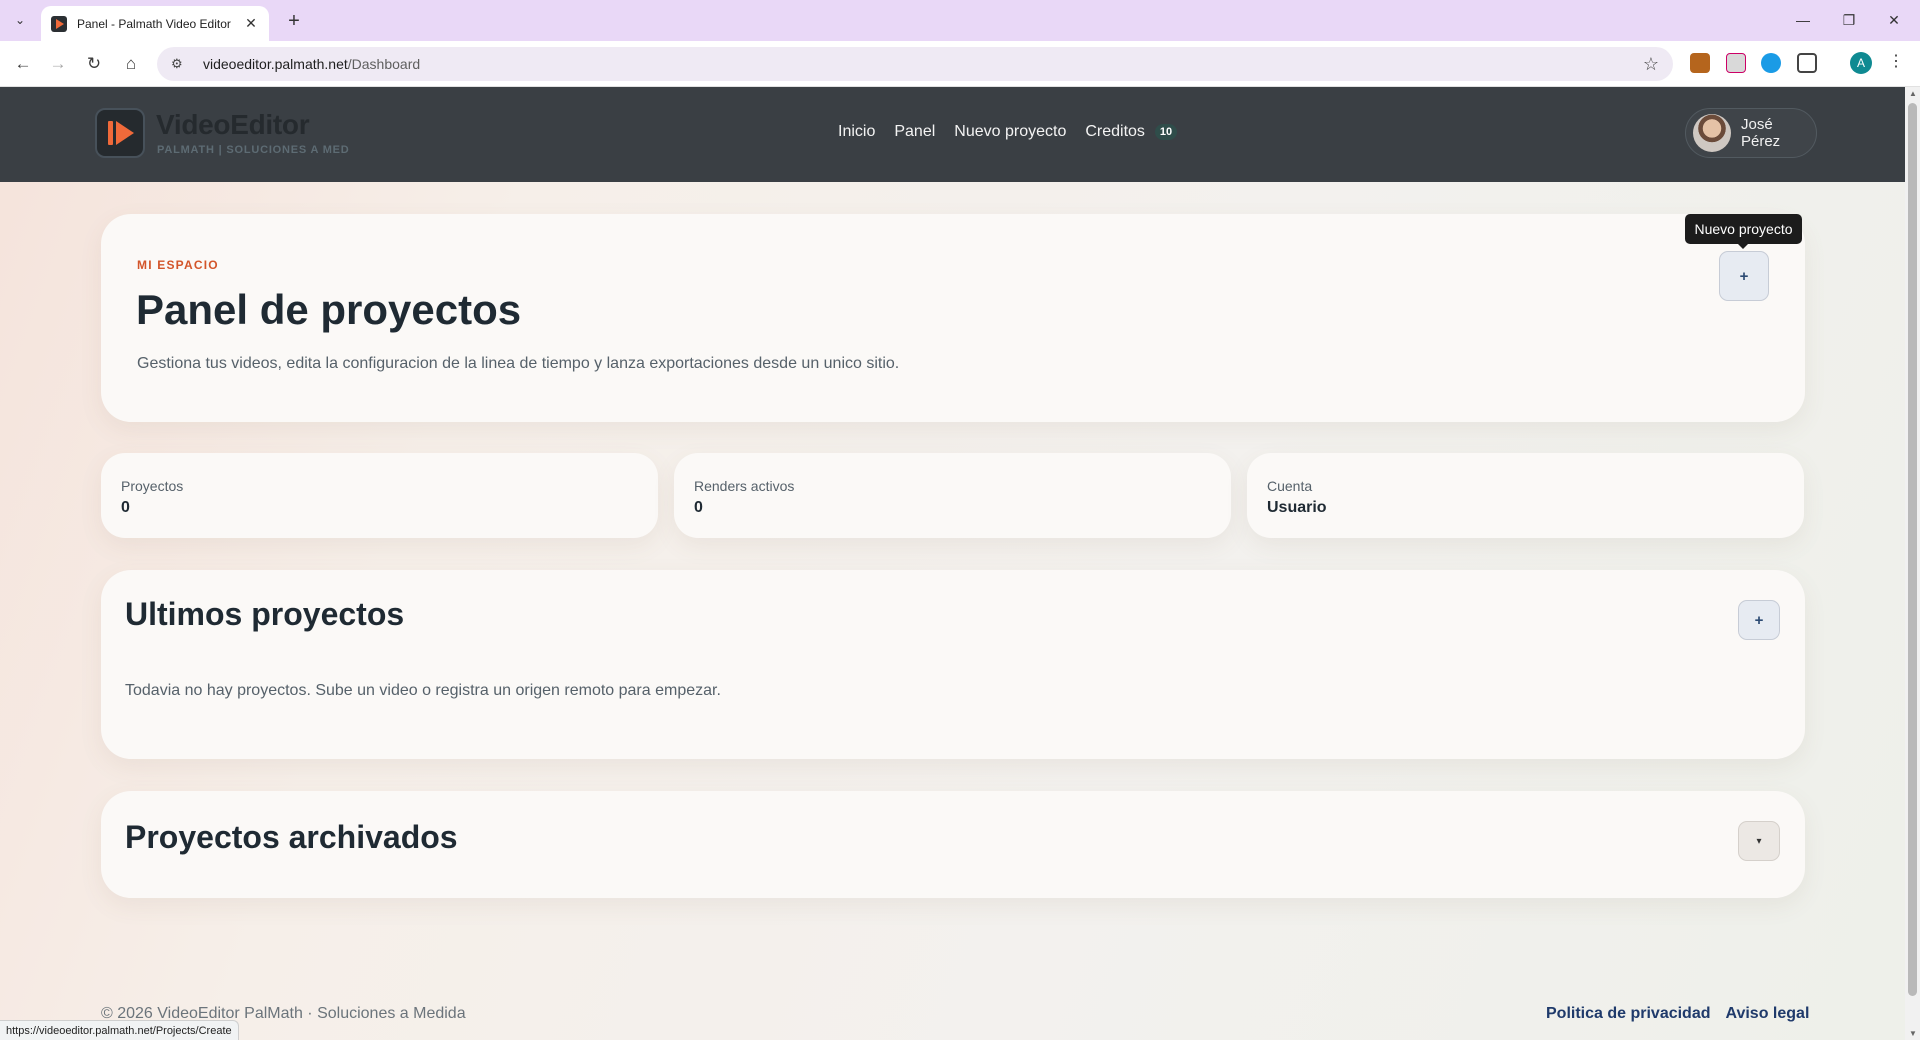 The width and height of the screenshot is (1920, 1040). What do you see at coordinates (120, 133) in the screenshot?
I see `logo-icon` at bounding box center [120, 133].